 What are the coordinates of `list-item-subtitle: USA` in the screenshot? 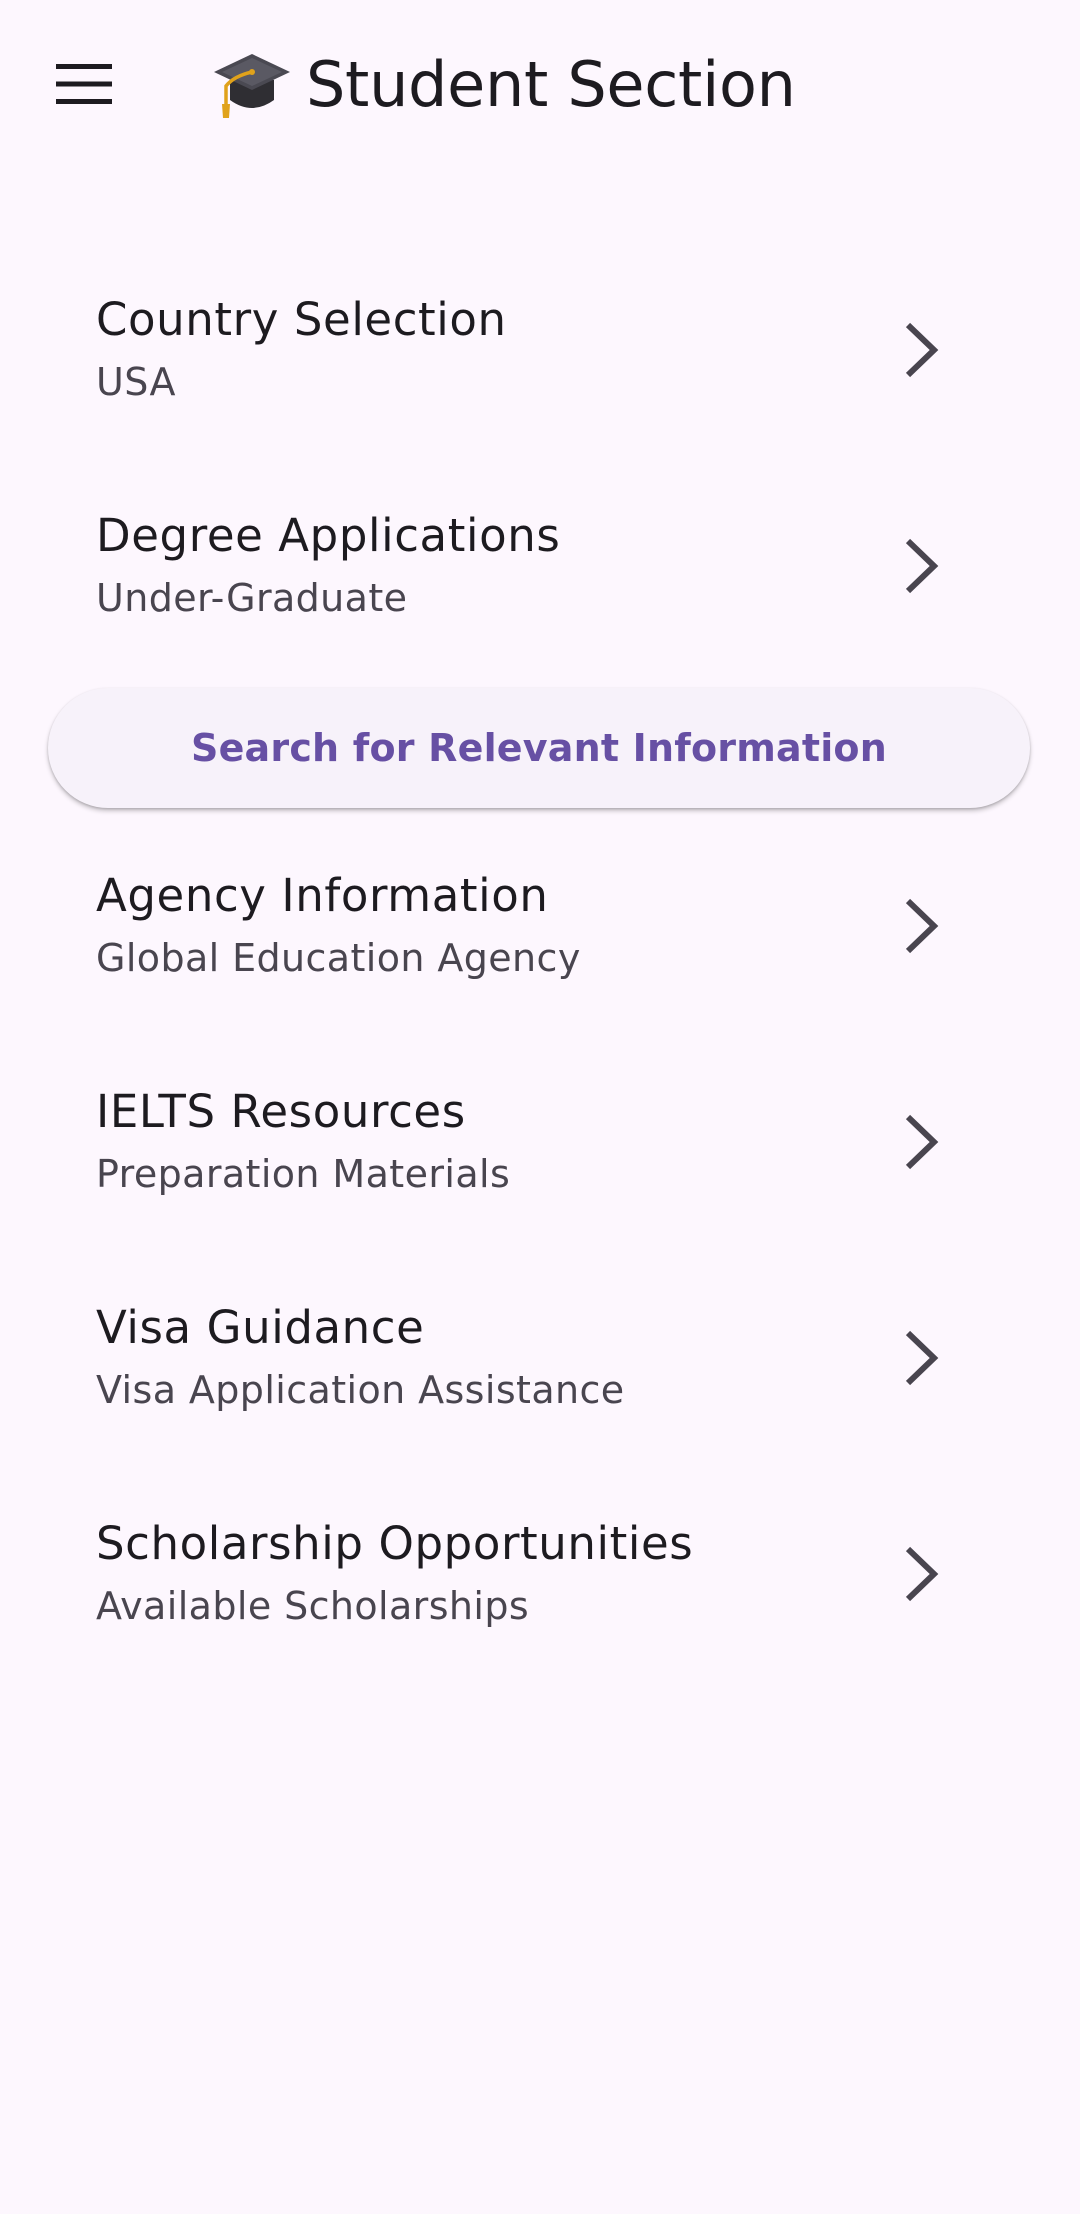 It's located at (136, 382).